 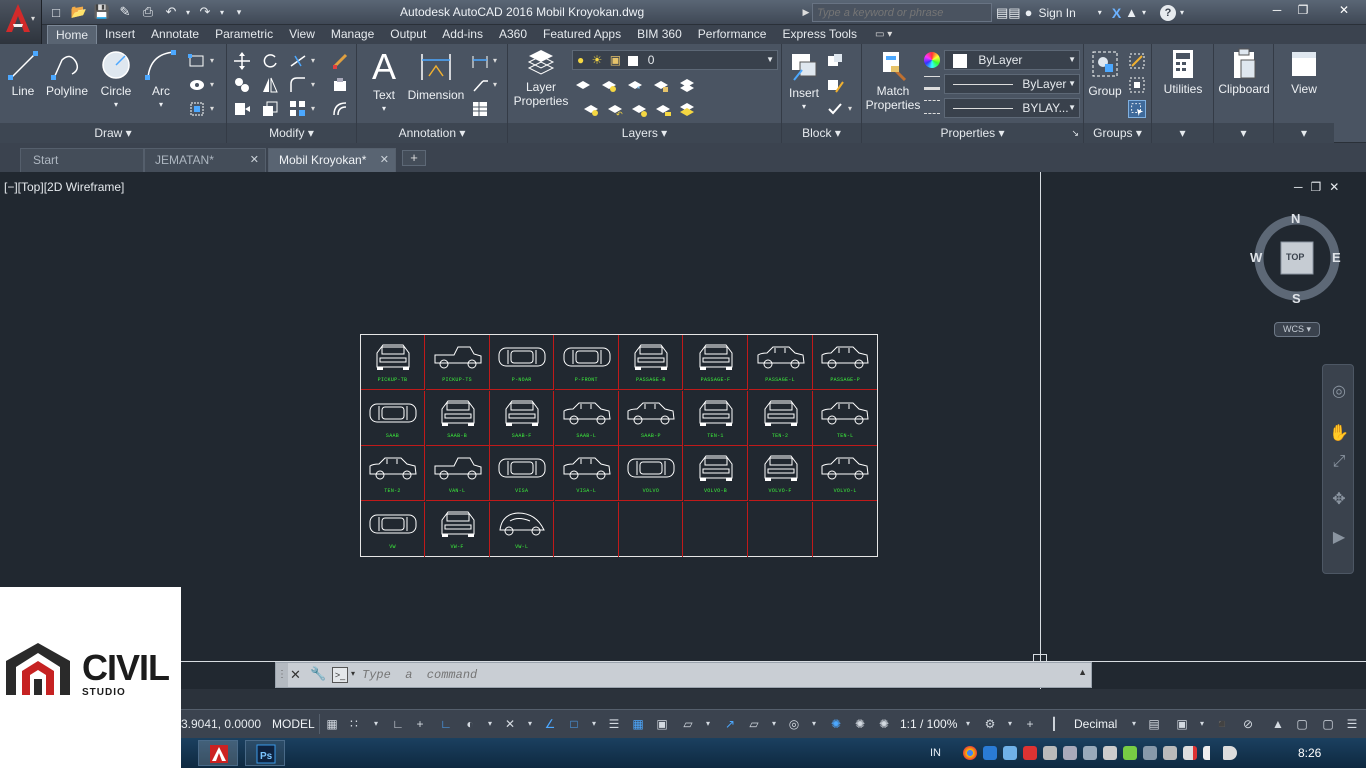 I want to click on car-block-cell: PASSAGE-L, so click(x=780, y=362).